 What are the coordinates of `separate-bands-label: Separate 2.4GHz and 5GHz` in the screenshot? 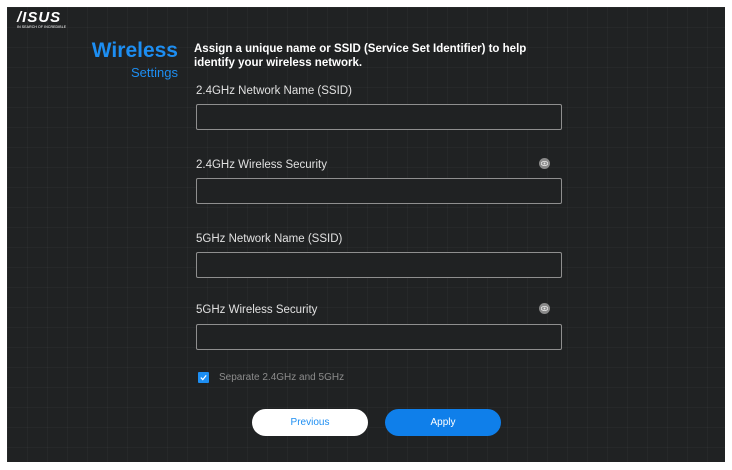 It's located at (282, 377).